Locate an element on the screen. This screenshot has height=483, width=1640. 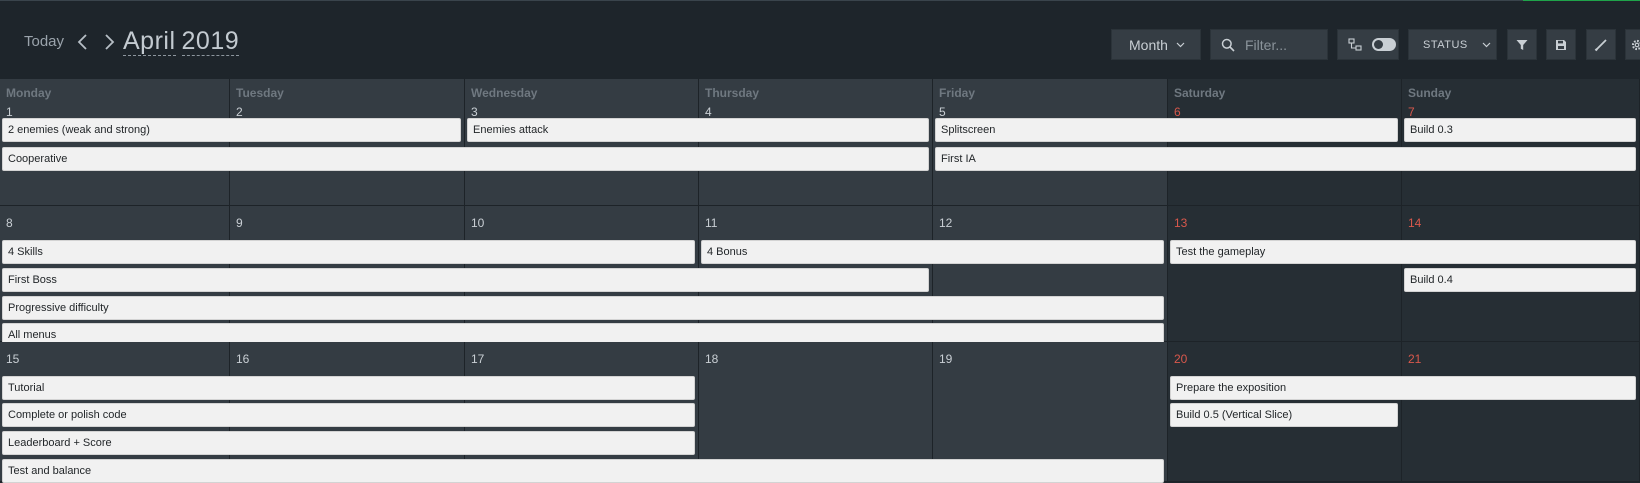
day-cell: Friday 5 is located at coordinates (1050, 142).